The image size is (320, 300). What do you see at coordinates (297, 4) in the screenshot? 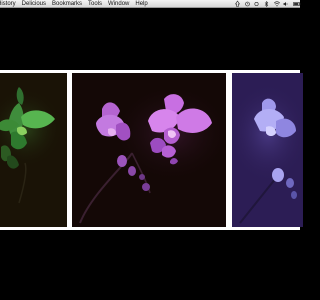
I see `battery-icon` at bounding box center [297, 4].